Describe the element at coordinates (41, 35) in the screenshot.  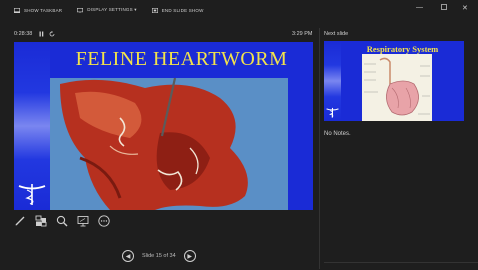
I see `pause-timer-icon` at that location.